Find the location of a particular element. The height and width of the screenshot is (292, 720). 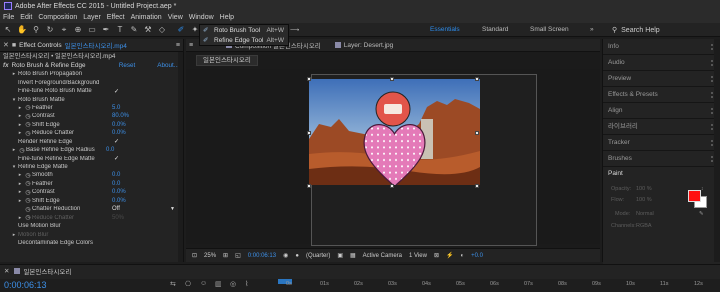

search-help: ⚲ Search Help is located at coordinates (665, 30).